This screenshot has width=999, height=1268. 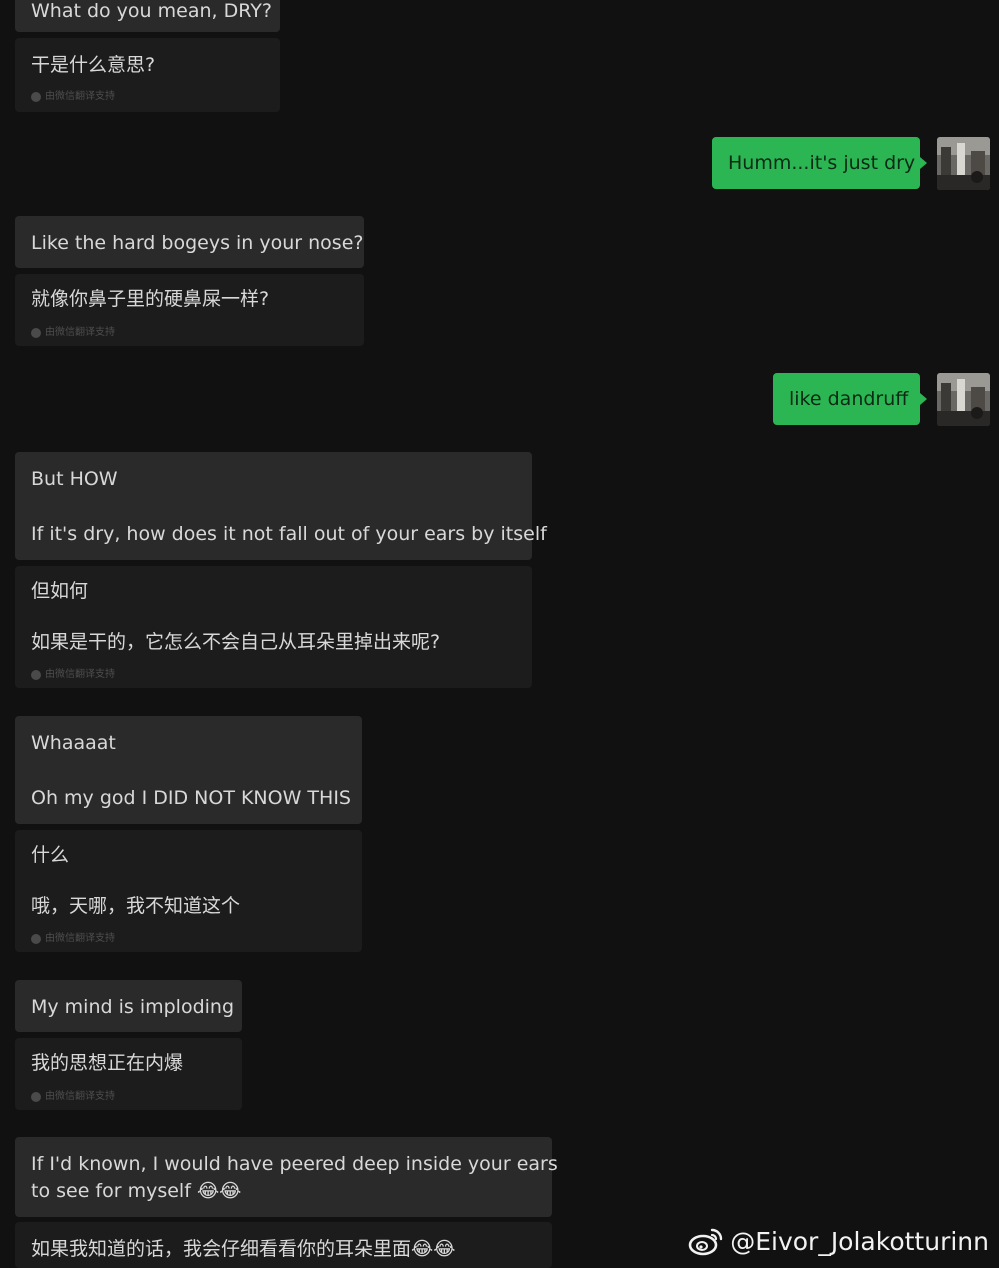 I want to click on translation-bubble-2: 就像你鼻子里的硬鼻屎一样? 由微信翻译支持, so click(x=189, y=310).